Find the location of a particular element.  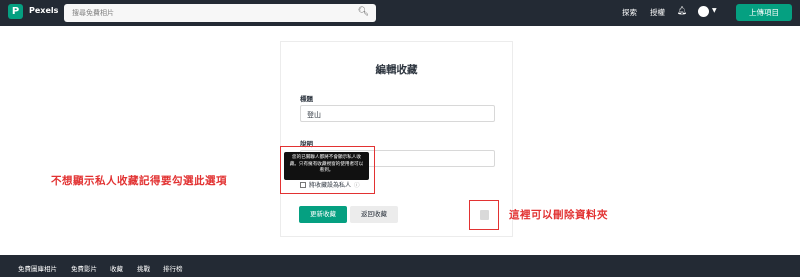

footer-challenges: 挑戰 is located at coordinates (143, 268).